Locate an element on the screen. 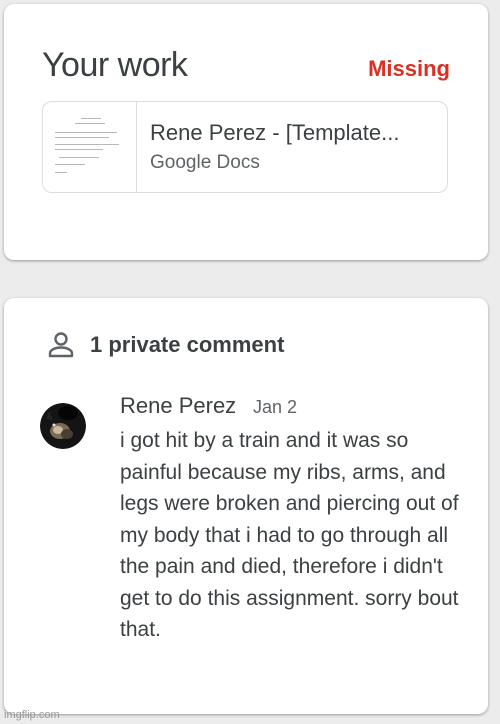 This screenshot has width=500, height=724. document-thumbnail is located at coordinates (90, 147).